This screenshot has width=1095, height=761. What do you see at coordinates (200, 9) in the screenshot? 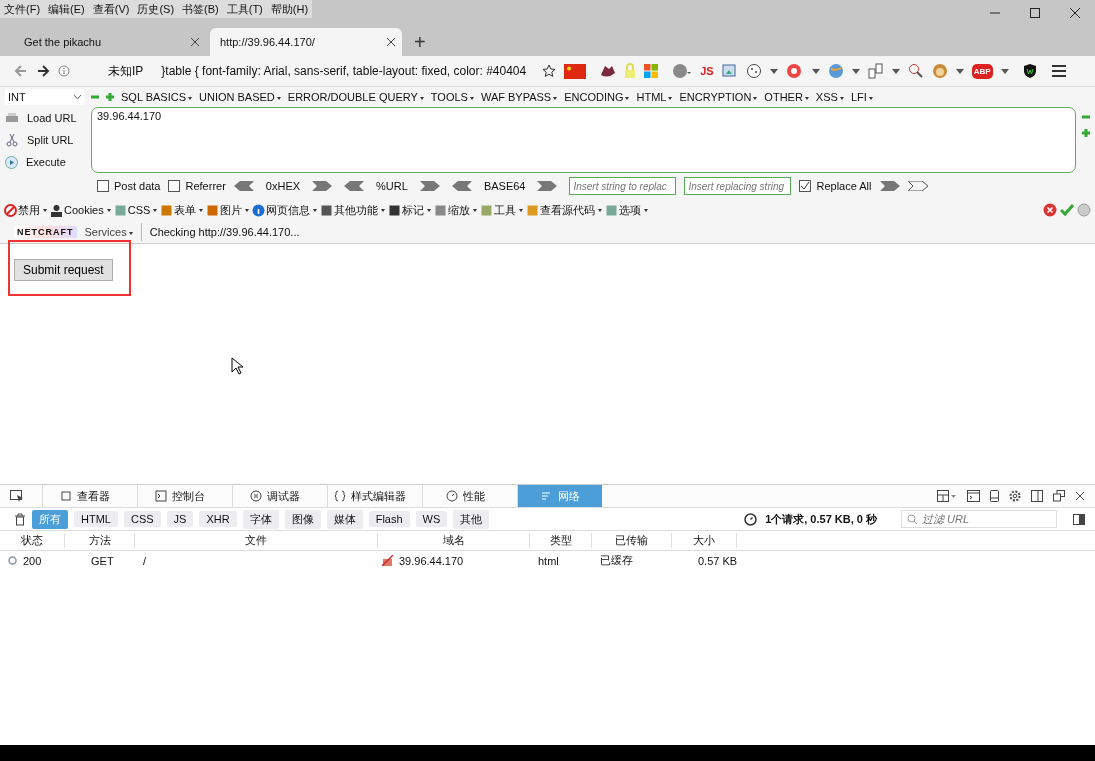
I see `menu-item: 书签(B)` at bounding box center [200, 9].